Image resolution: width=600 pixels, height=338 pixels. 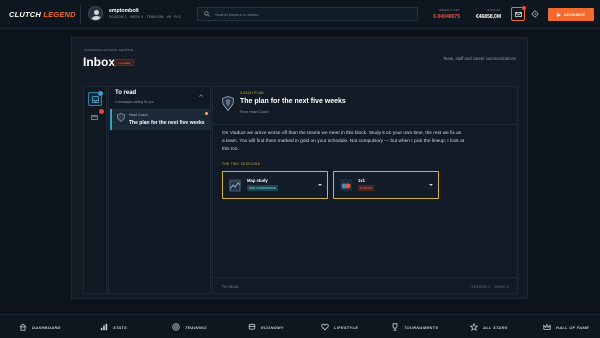 I want to click on archive-icon, so click(x=94, y=117).